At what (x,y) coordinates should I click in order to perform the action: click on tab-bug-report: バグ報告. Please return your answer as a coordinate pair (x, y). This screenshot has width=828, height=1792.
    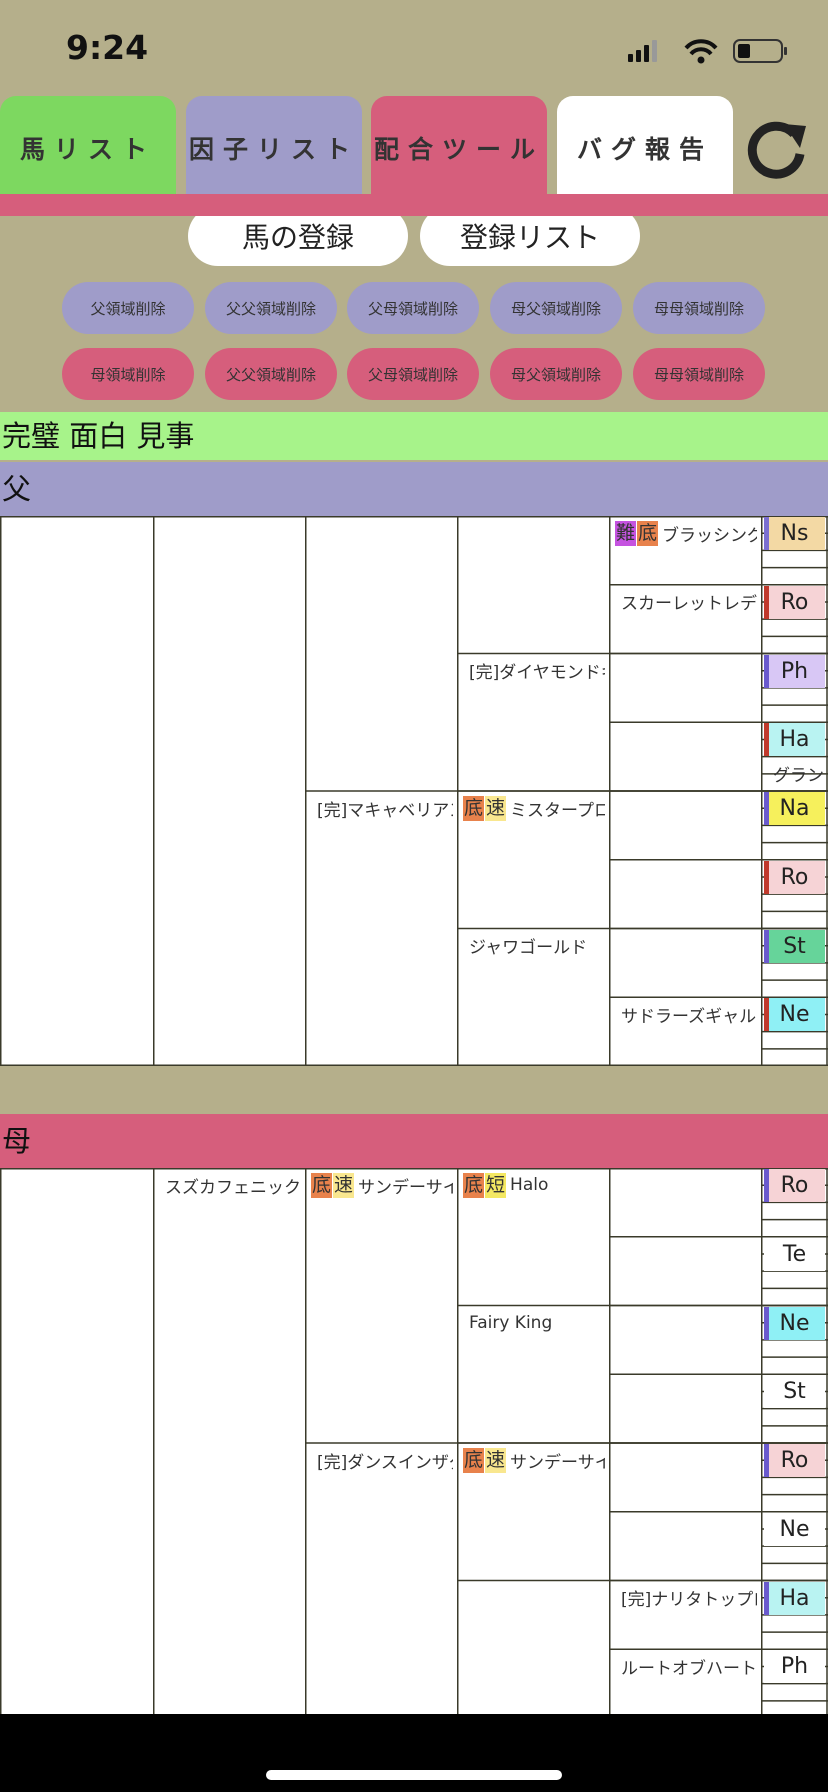
    Looking at the image, I should click on (645, 148).